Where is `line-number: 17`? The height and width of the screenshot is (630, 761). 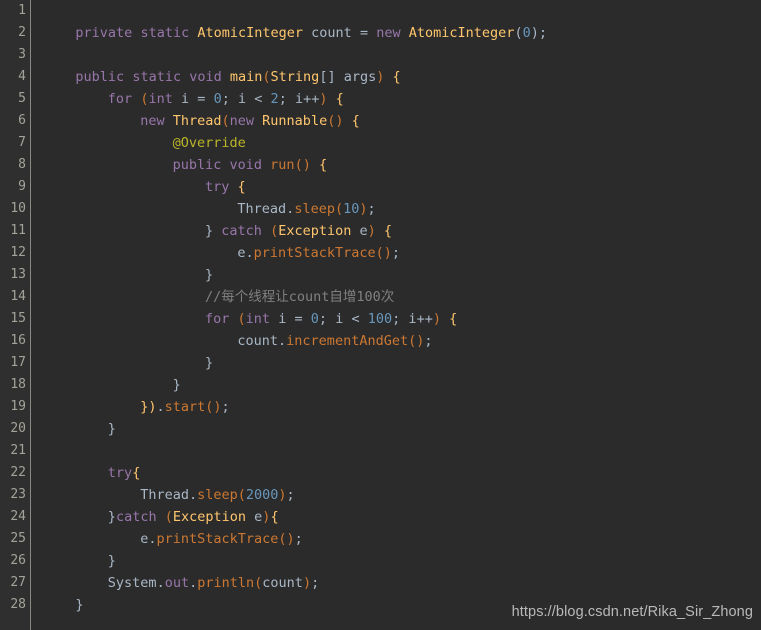
line-number: 17 is located at coordinates (18, 362).